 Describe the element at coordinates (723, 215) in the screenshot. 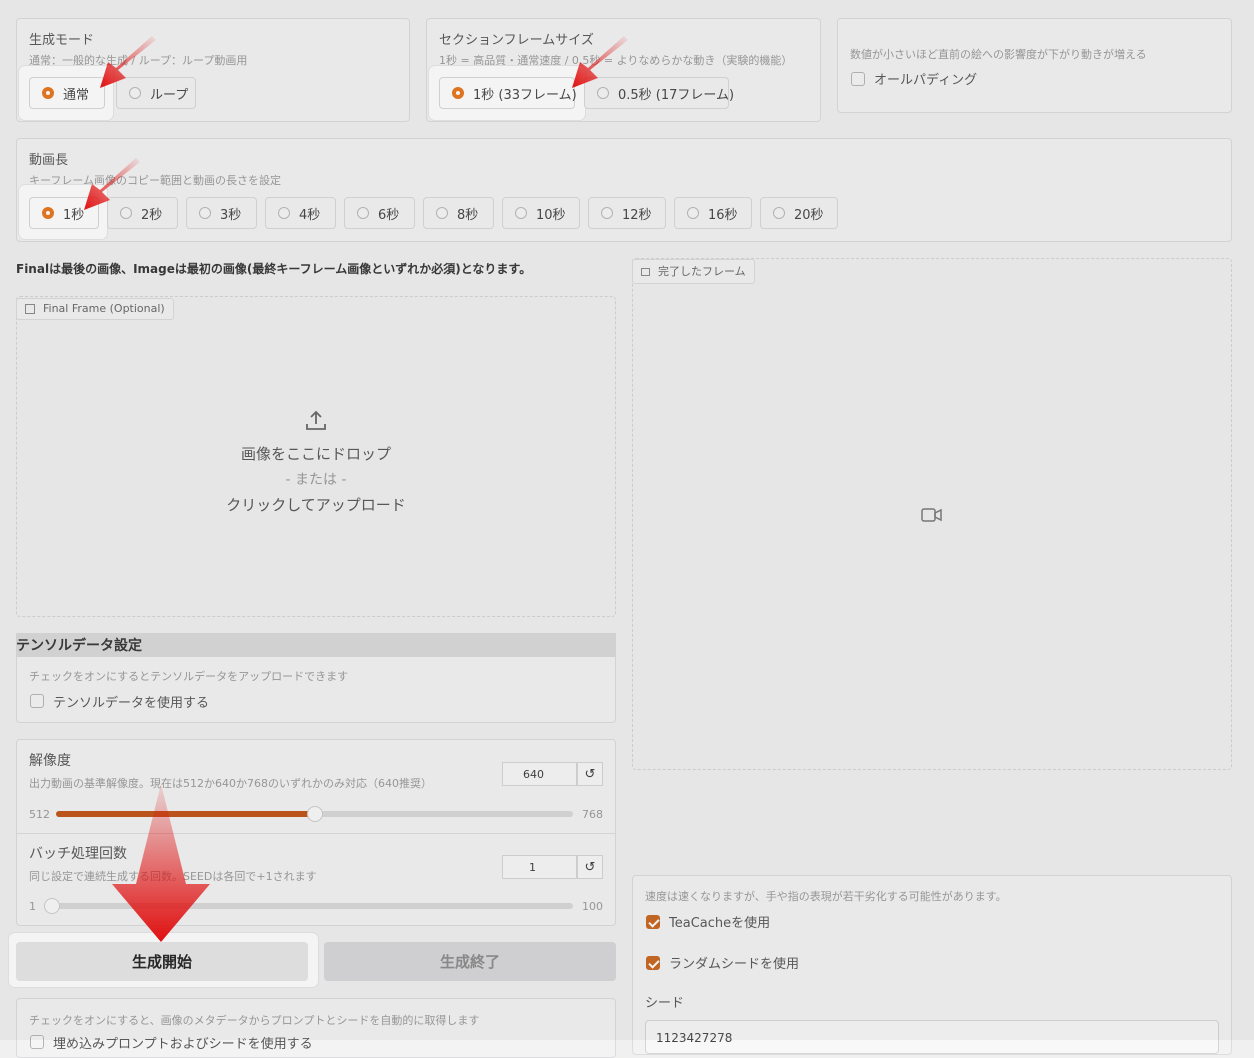

I see `radio-label: 16秒` at that location.